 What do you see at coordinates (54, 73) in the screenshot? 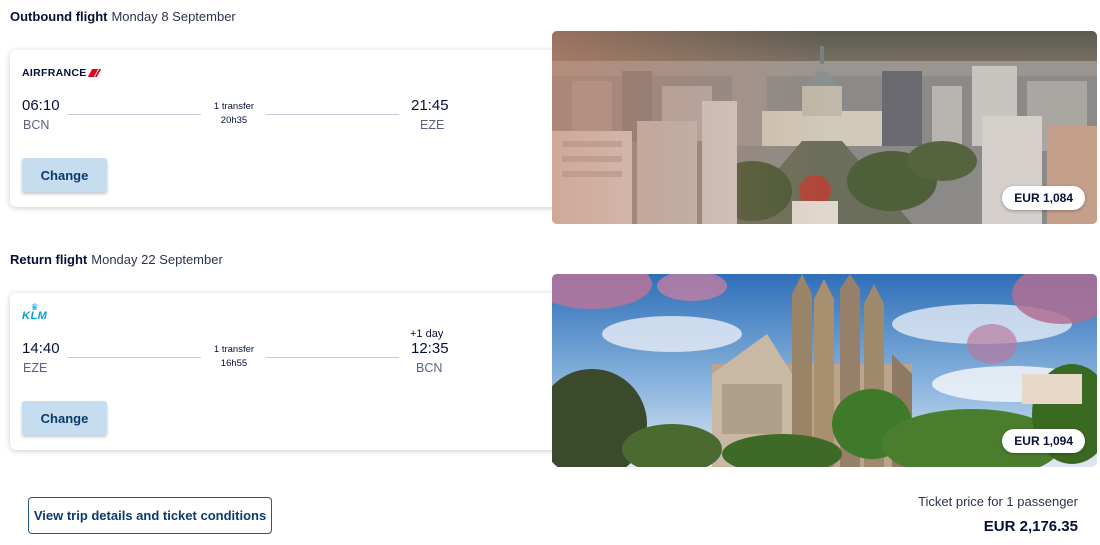
I see `airline-name: AIRFRANCE` at bounding box center [54, 73].